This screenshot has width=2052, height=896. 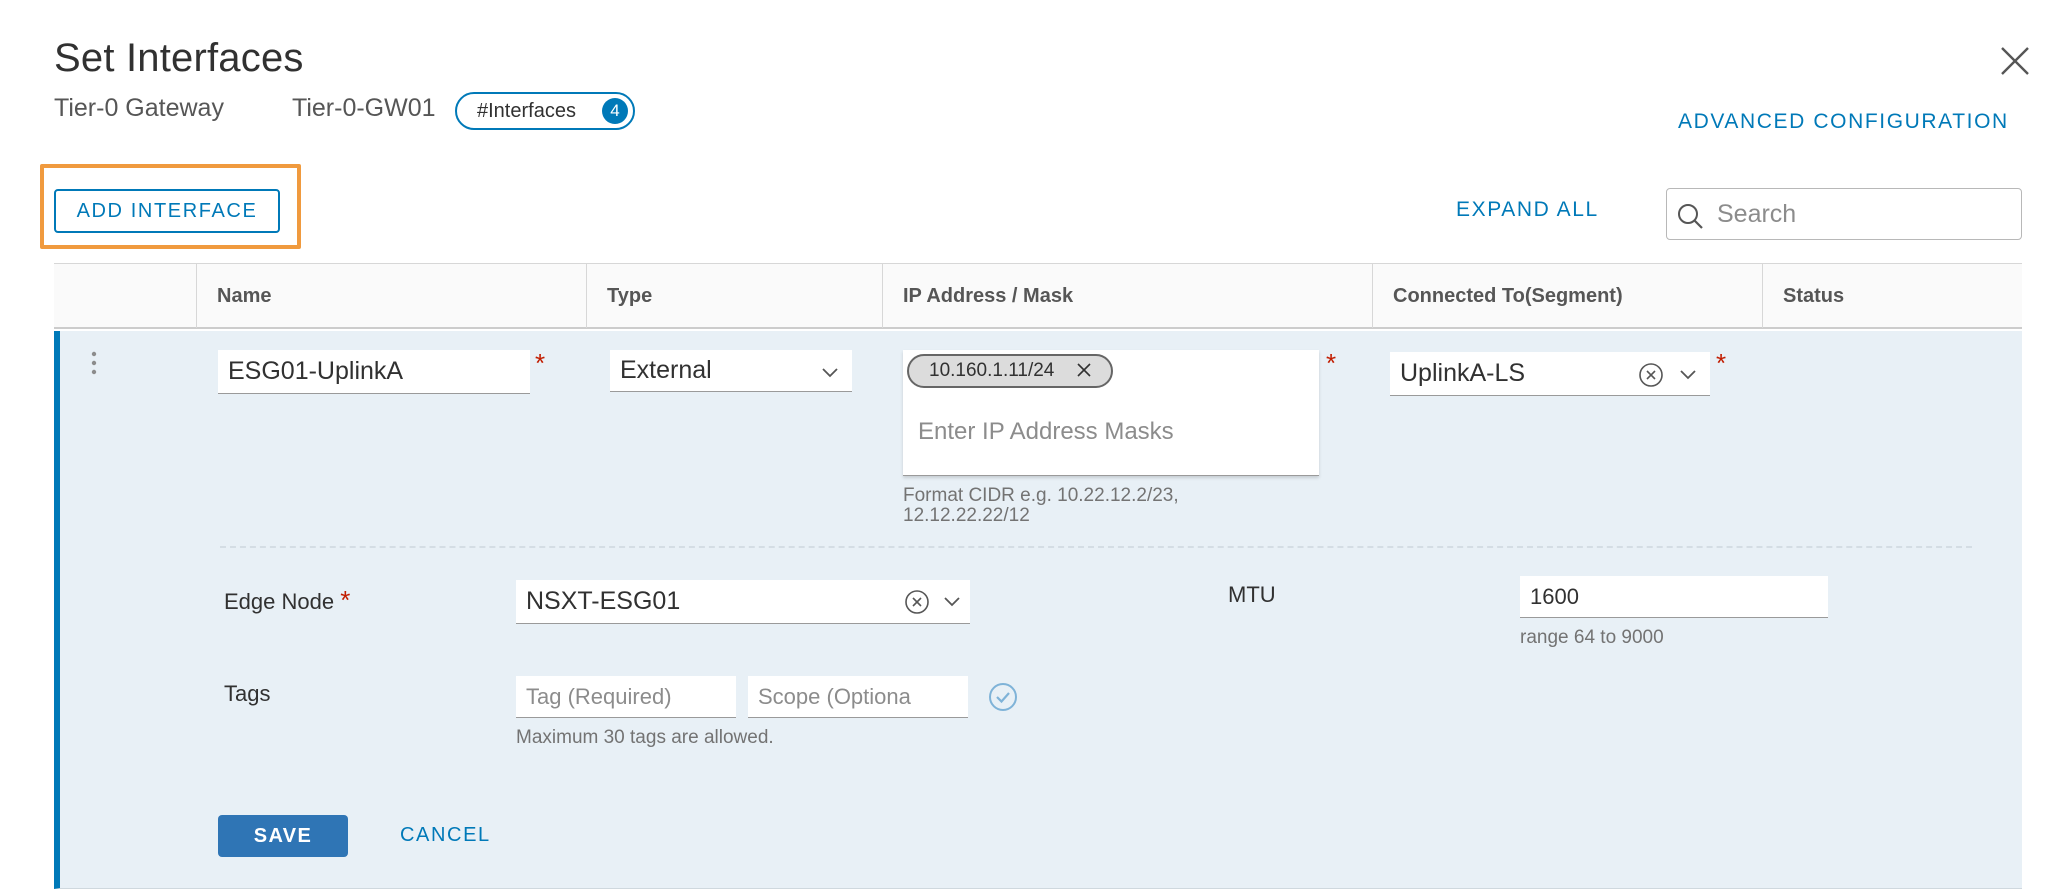 I want to click on tags-limit-help: Maximum 30 tags are allowed., so click(x=645, y=737).